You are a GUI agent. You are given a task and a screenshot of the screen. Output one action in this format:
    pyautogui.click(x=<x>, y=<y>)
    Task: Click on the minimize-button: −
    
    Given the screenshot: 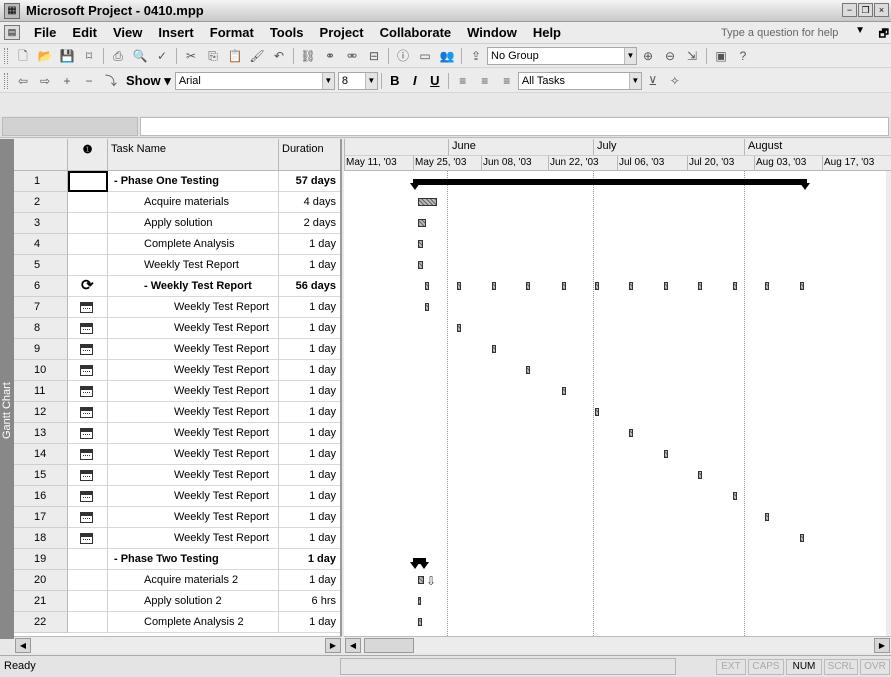 What is the action you would take?
    pyautogui.click(x=849, y=10)
    